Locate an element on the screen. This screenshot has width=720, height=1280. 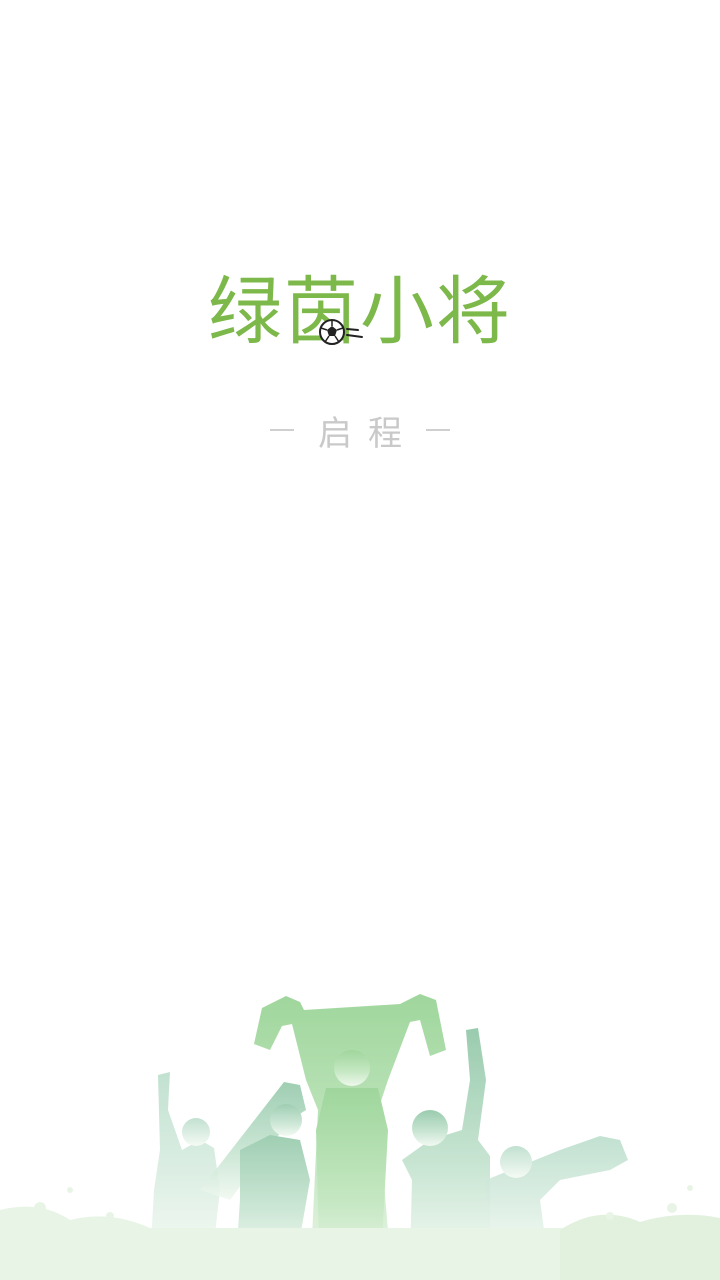
tagline: 启程 is located at coordinates (360, 430).